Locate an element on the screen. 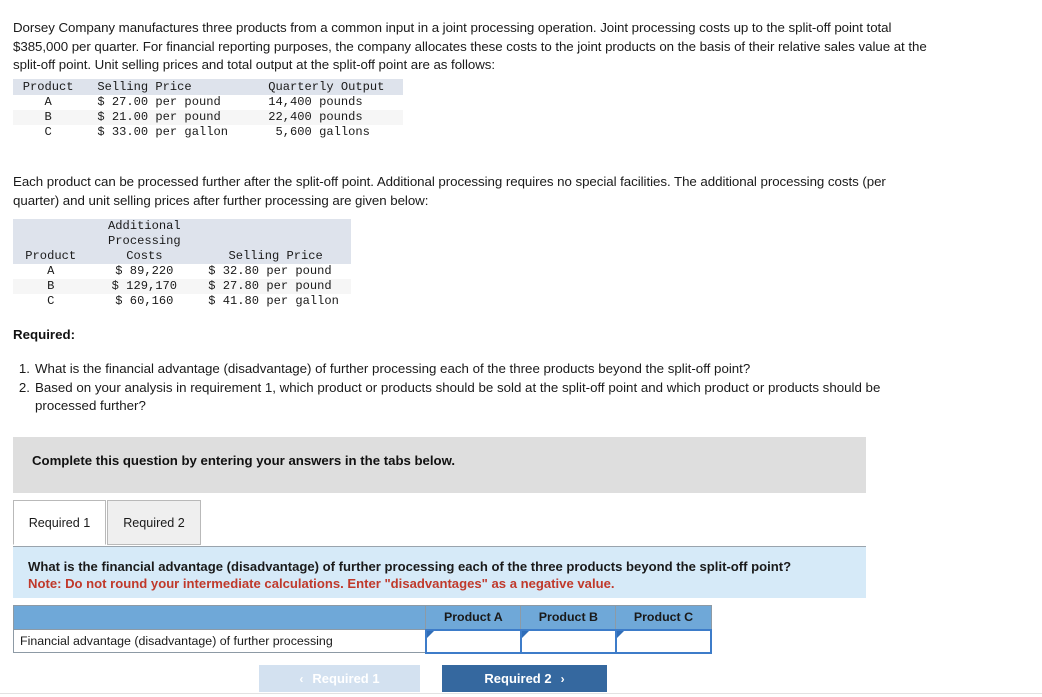 This screenshot has height=697, width=1042. required-item-2-number: 2. is located at coordinates (24, 387).